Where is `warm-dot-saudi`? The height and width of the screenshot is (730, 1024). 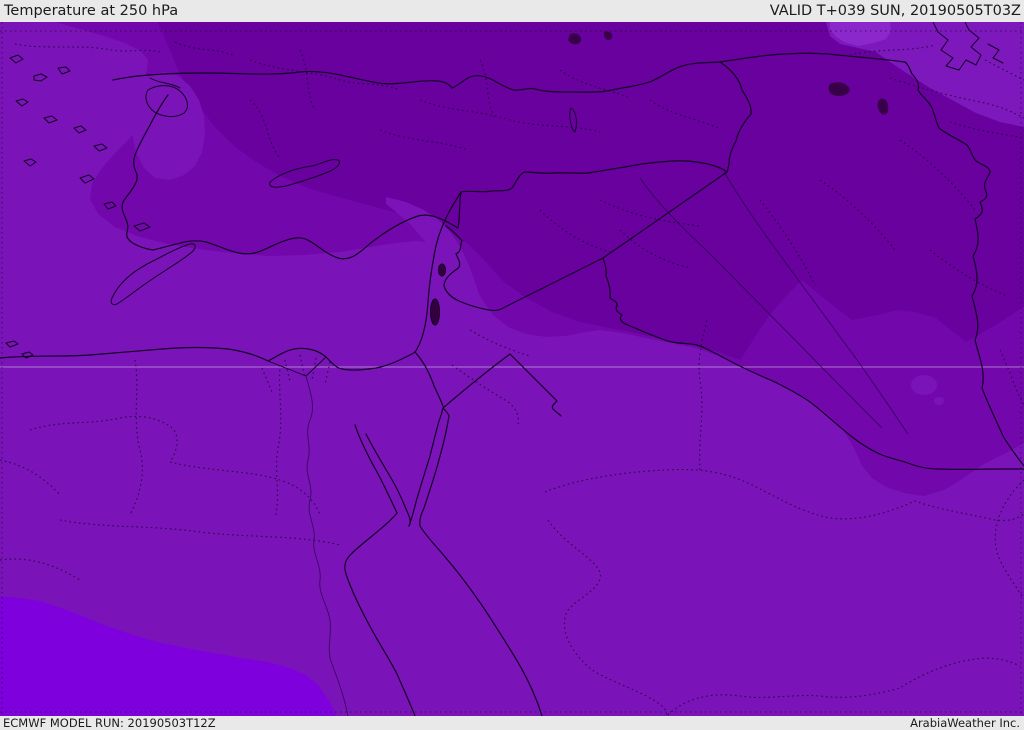
warm-dot-saudi is located at coordinates (924, 385).